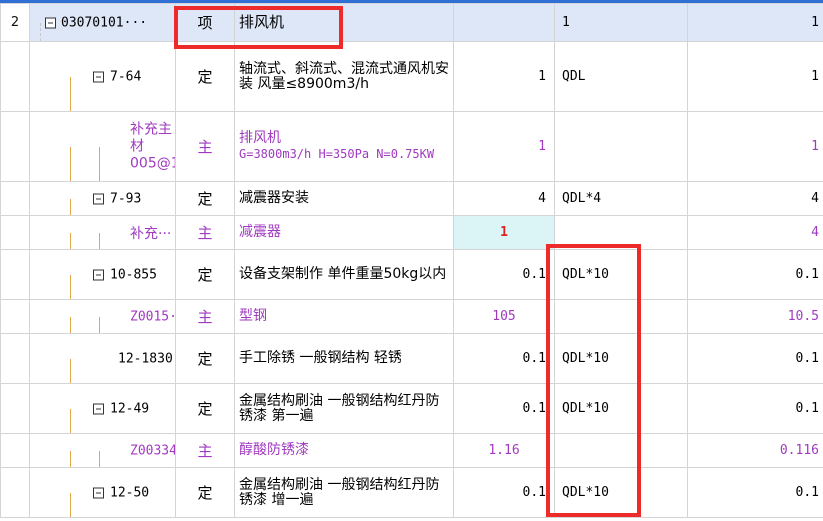 The width and height of the screenshot is (823, 521). Describe the element at coordinates (621, 198) in the screenshot. I see `unit-cell: QDL*4` at that location.